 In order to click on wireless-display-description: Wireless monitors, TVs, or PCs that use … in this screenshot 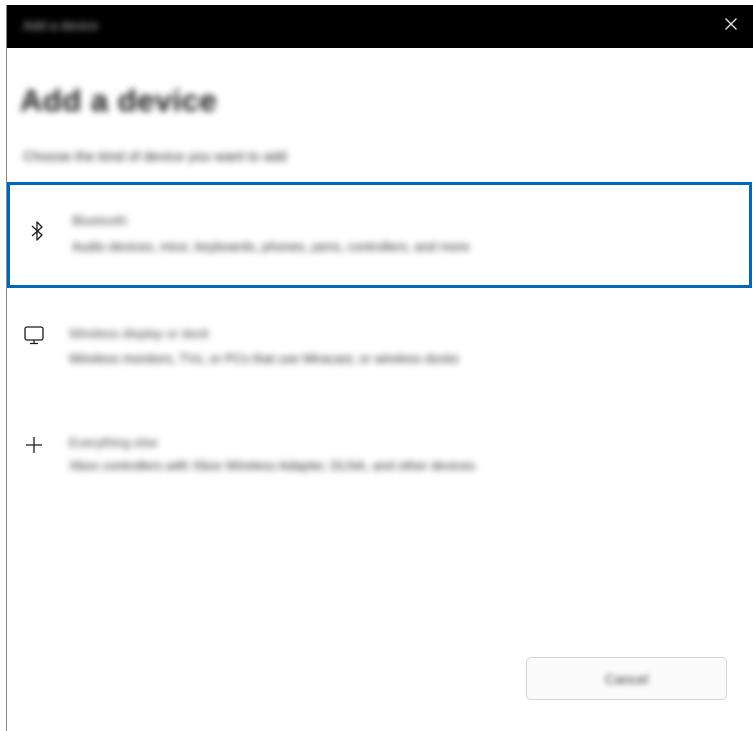, I will do `click(264, 358)`.